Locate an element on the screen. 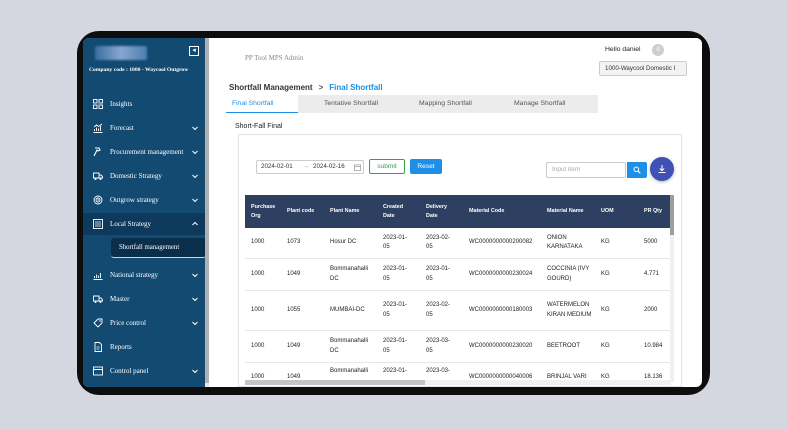  cell-plant-code: 1073 is located at coordinates (294, 242).